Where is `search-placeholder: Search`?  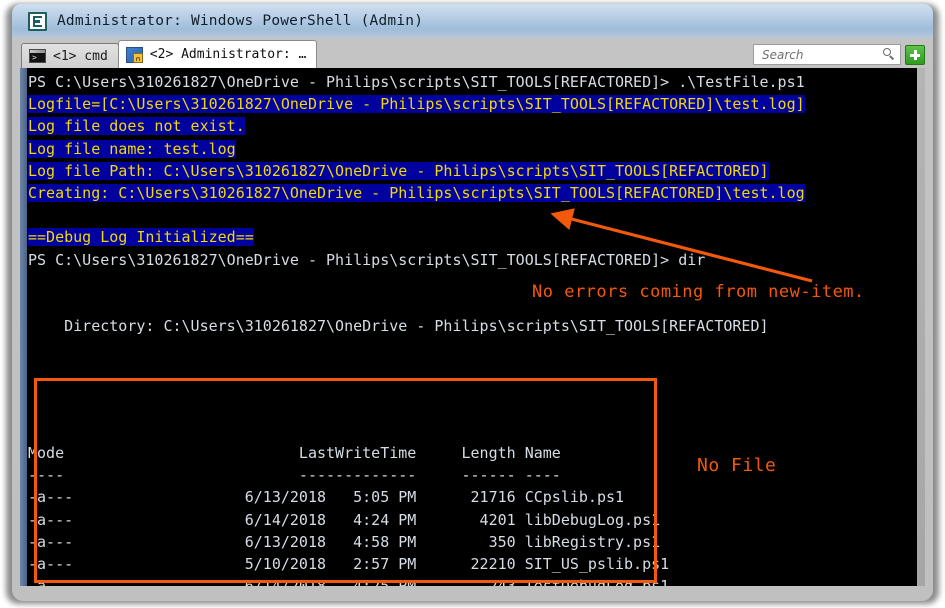 search-placeholder: Search is located at coordinates (783, 54).